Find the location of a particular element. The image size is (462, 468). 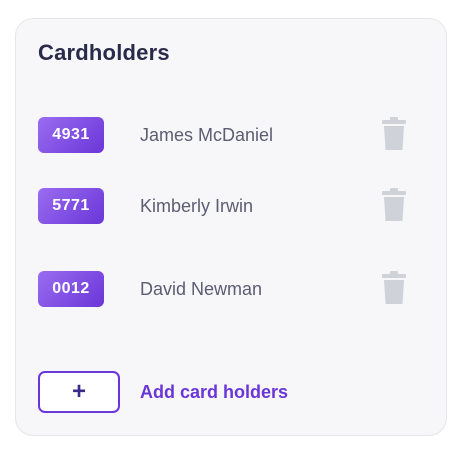

cardholder-row: 4931 James McDaniel is located at coordinates (223, 135).